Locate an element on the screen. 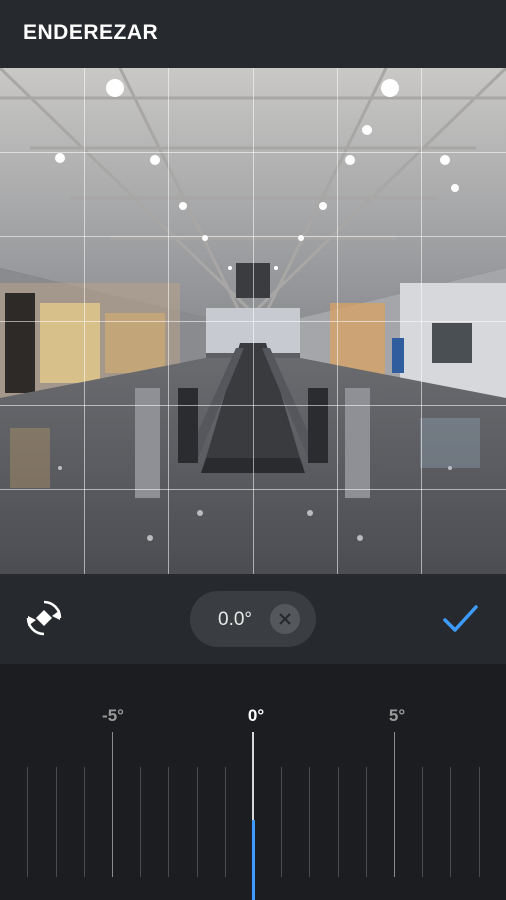 This screenshot has height=900, width=506. angle-display: 0.0° is located at coordinates (253, 619).